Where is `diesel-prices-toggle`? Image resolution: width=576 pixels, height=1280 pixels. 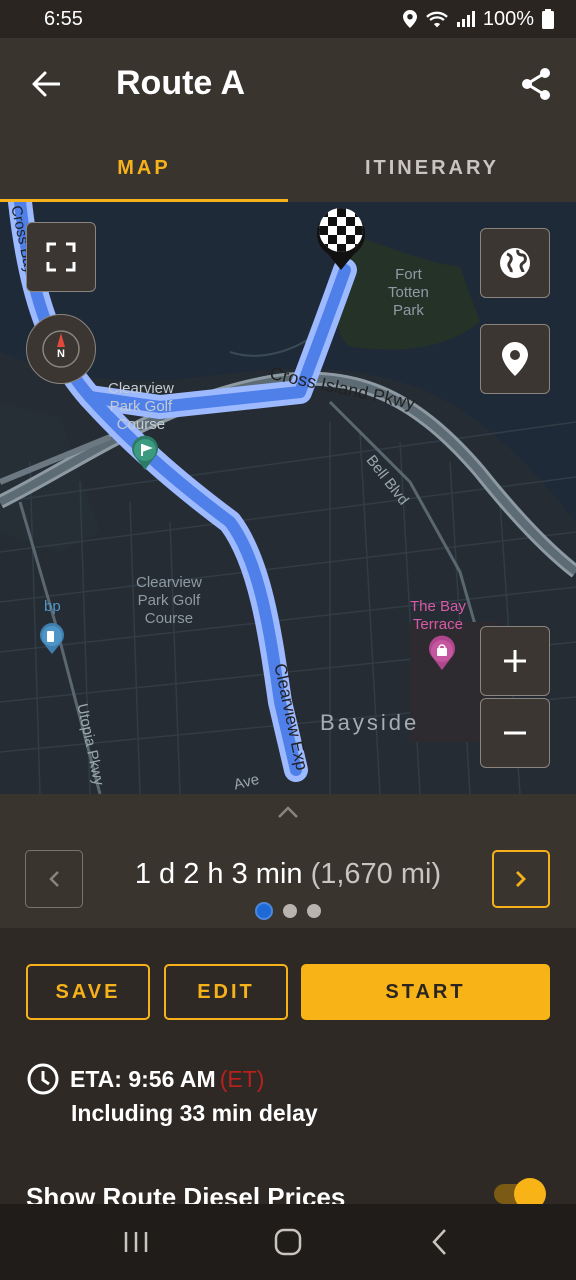 diesel-prices-toggle is located at coordinates (520, 1194).